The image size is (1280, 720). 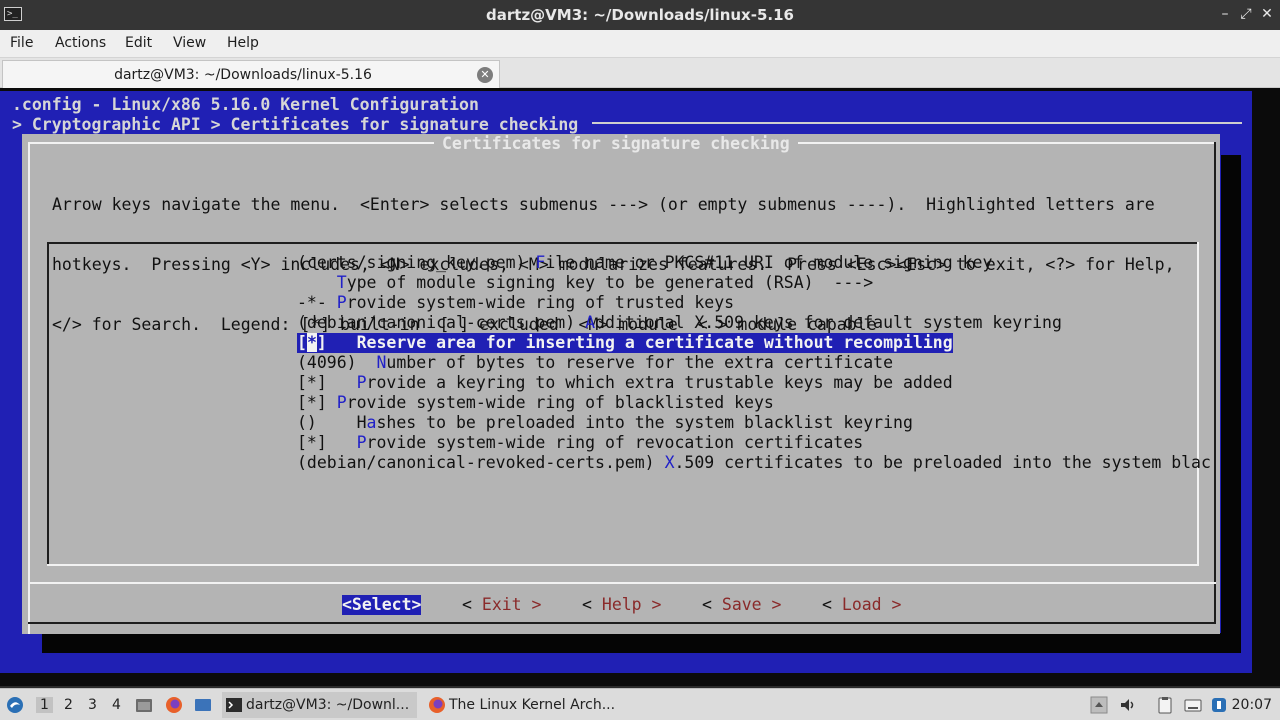 I want to click on terminal-tab: dartz@VM3: ~/Downloads/linux-5.16 ✕, so click(x=251, y=74).